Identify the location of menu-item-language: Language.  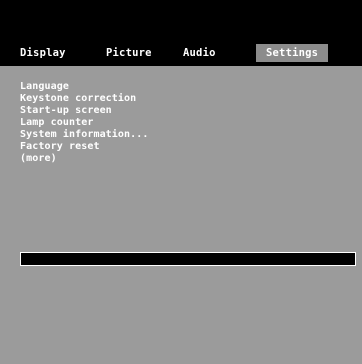
(84, 87).